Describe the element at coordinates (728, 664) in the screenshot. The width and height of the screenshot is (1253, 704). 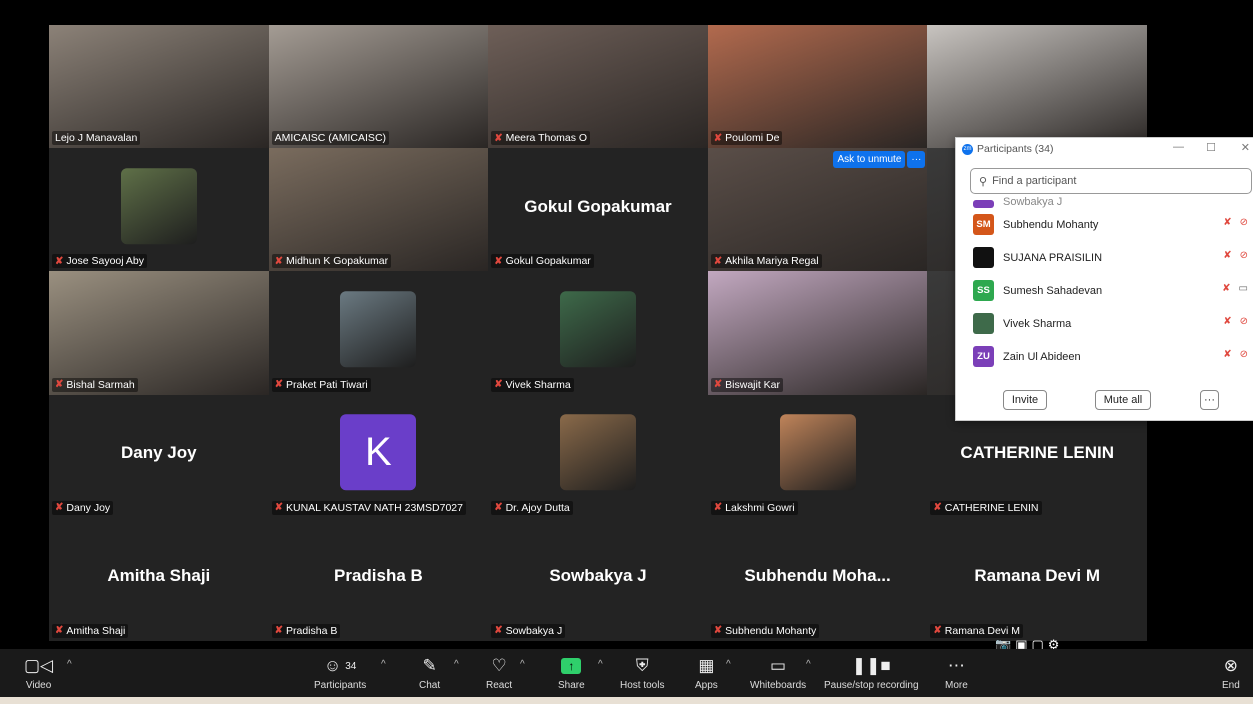
I see `apps-options-caret: ^` at that location.